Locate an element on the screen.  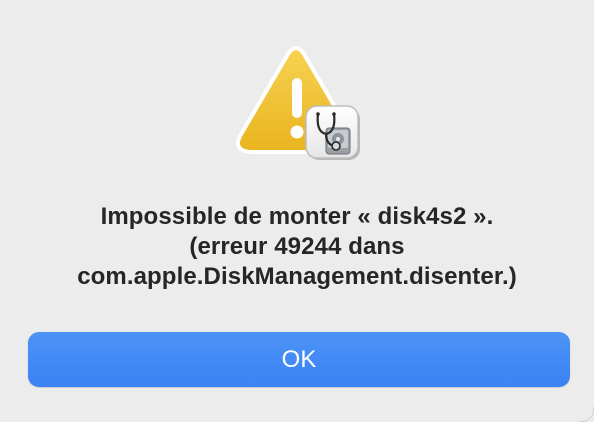
disk-utility-badge is located at coordinates (332, 132).